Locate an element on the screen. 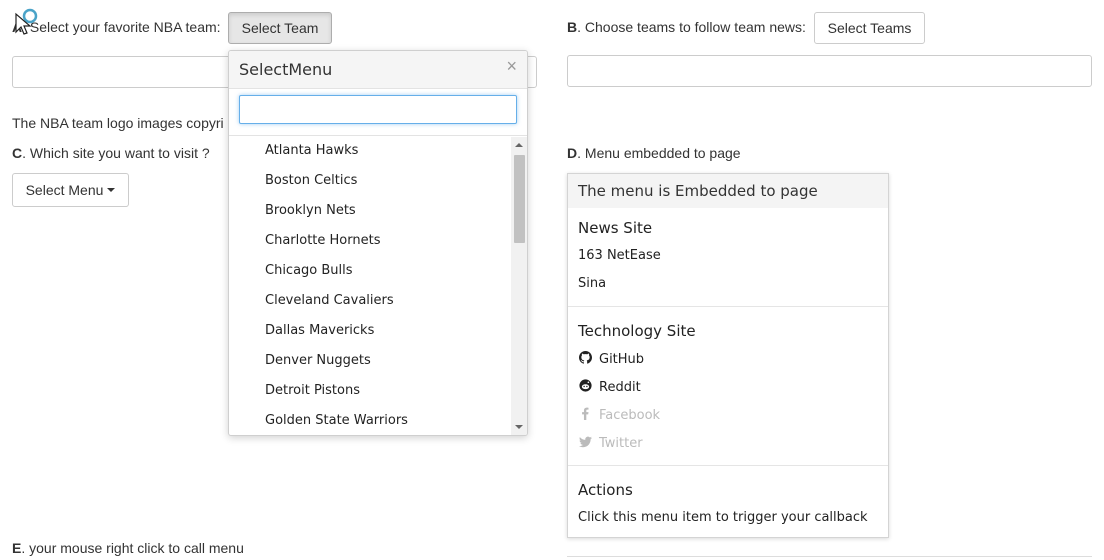  section-c-label: C. Which site you want to visit ? is located at coordinates (111, 153).